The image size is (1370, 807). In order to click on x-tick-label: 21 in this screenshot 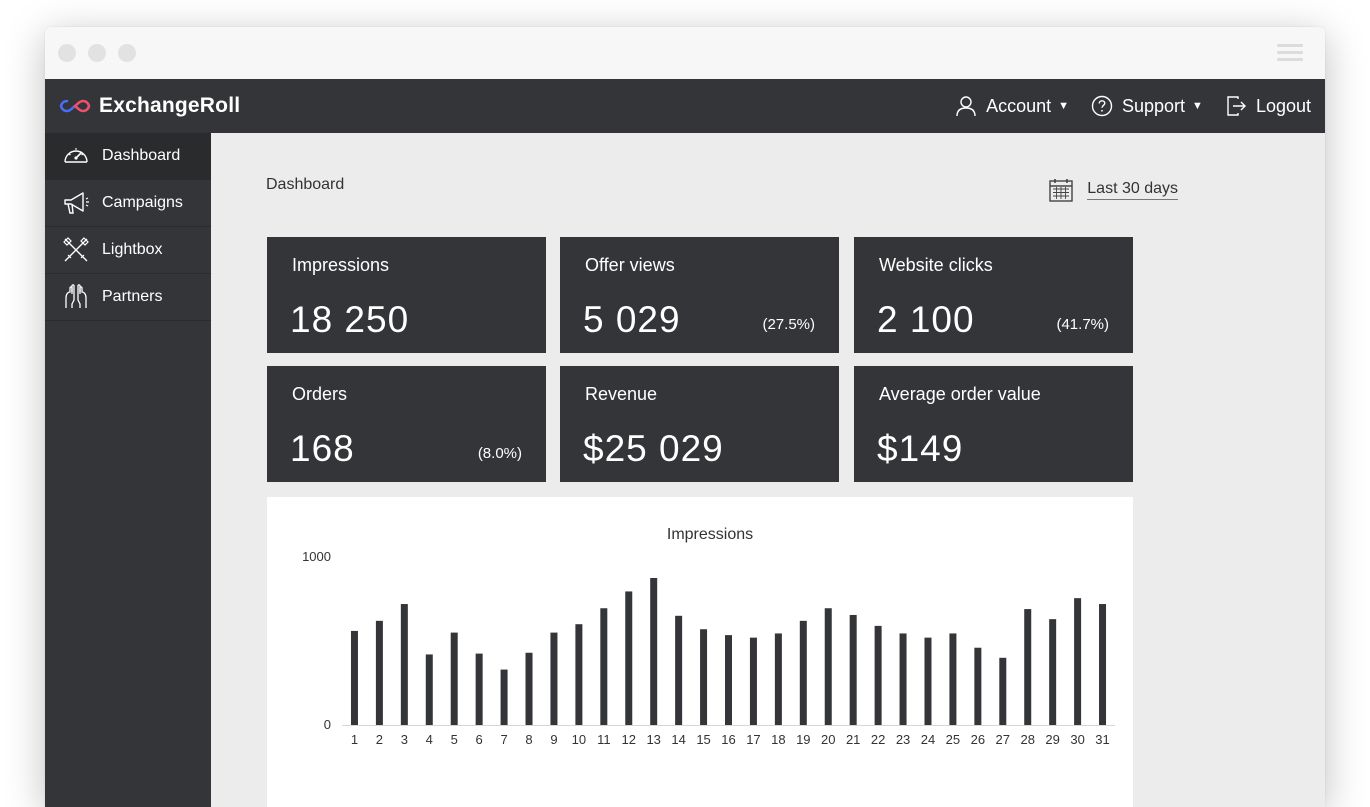, I will do `click(853, 739)`.